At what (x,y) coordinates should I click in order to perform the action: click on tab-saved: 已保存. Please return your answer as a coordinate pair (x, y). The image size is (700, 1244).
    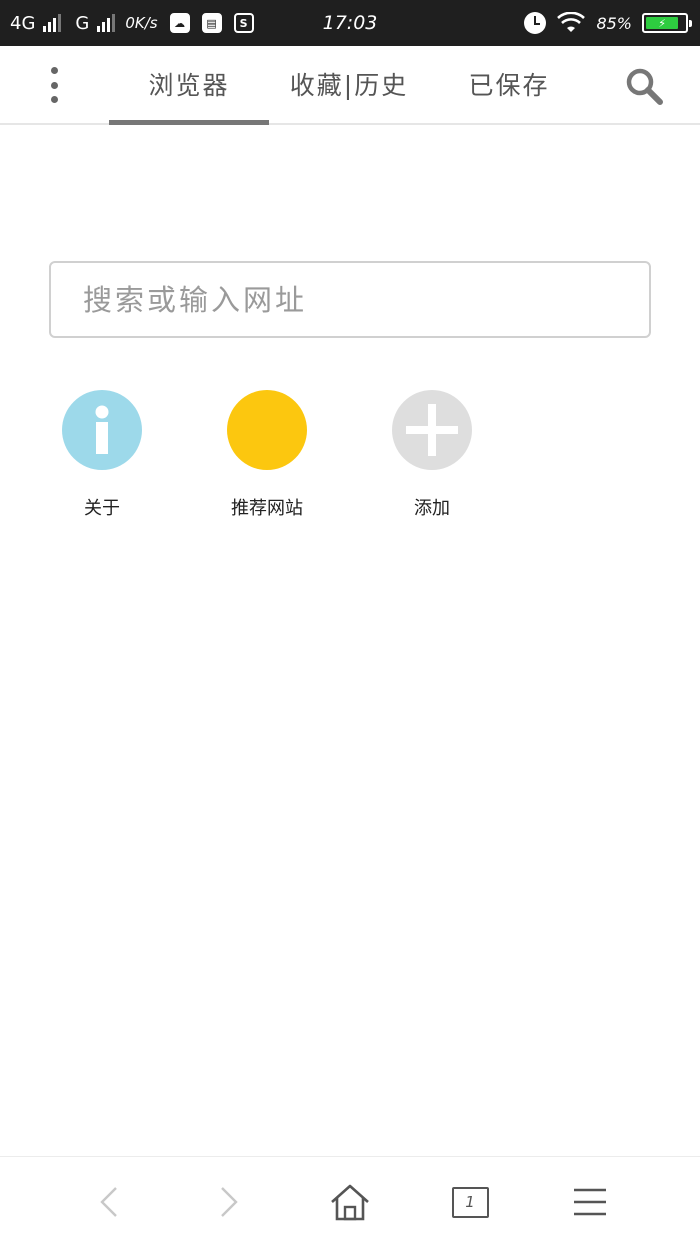
    Looking at the image, I should click on (509, 85).